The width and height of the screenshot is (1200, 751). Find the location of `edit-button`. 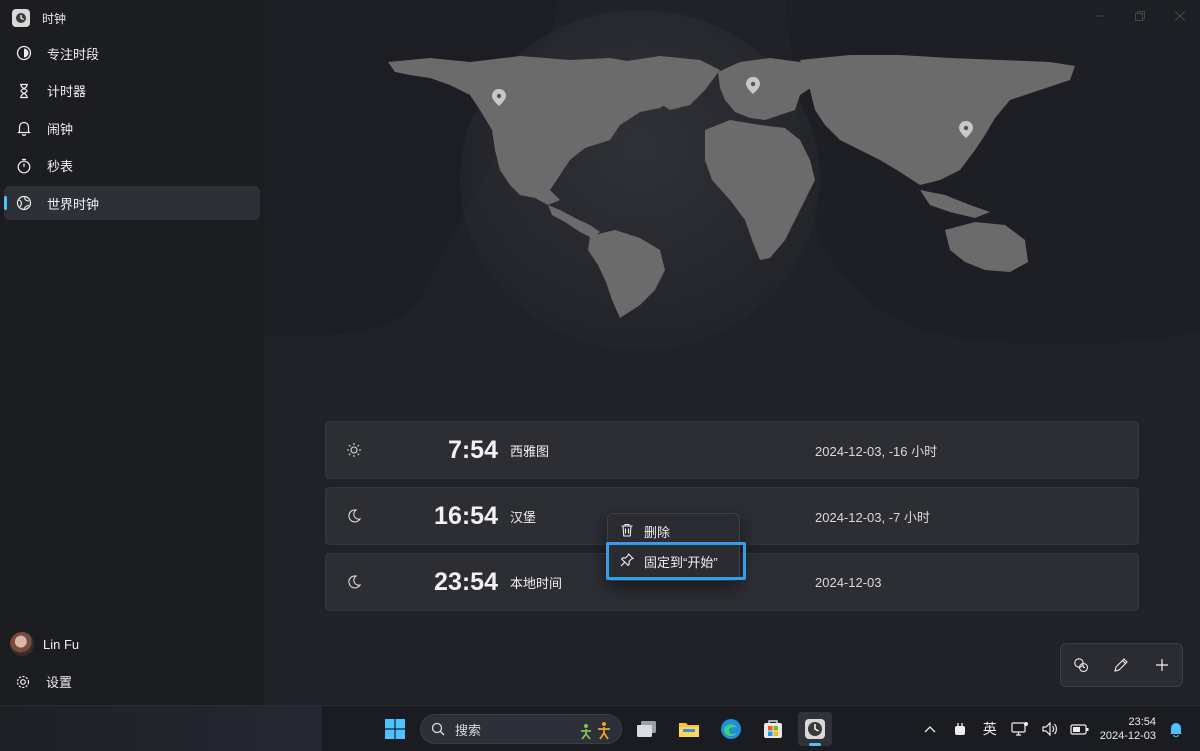

edit-button is located at coordinates (1121, 665).